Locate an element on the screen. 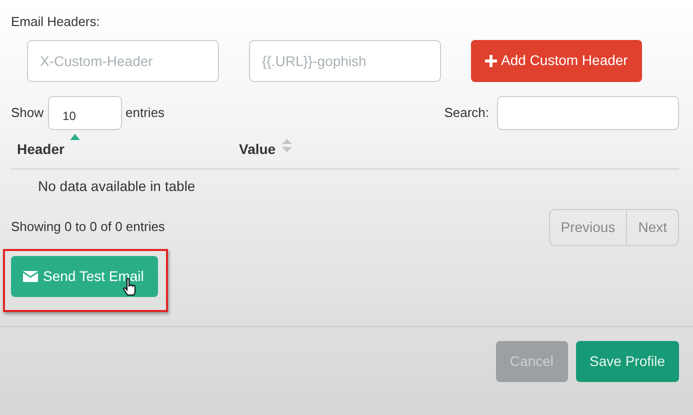  add-custom-header-button: Add Custom Header is located at coordinates (556, 61).